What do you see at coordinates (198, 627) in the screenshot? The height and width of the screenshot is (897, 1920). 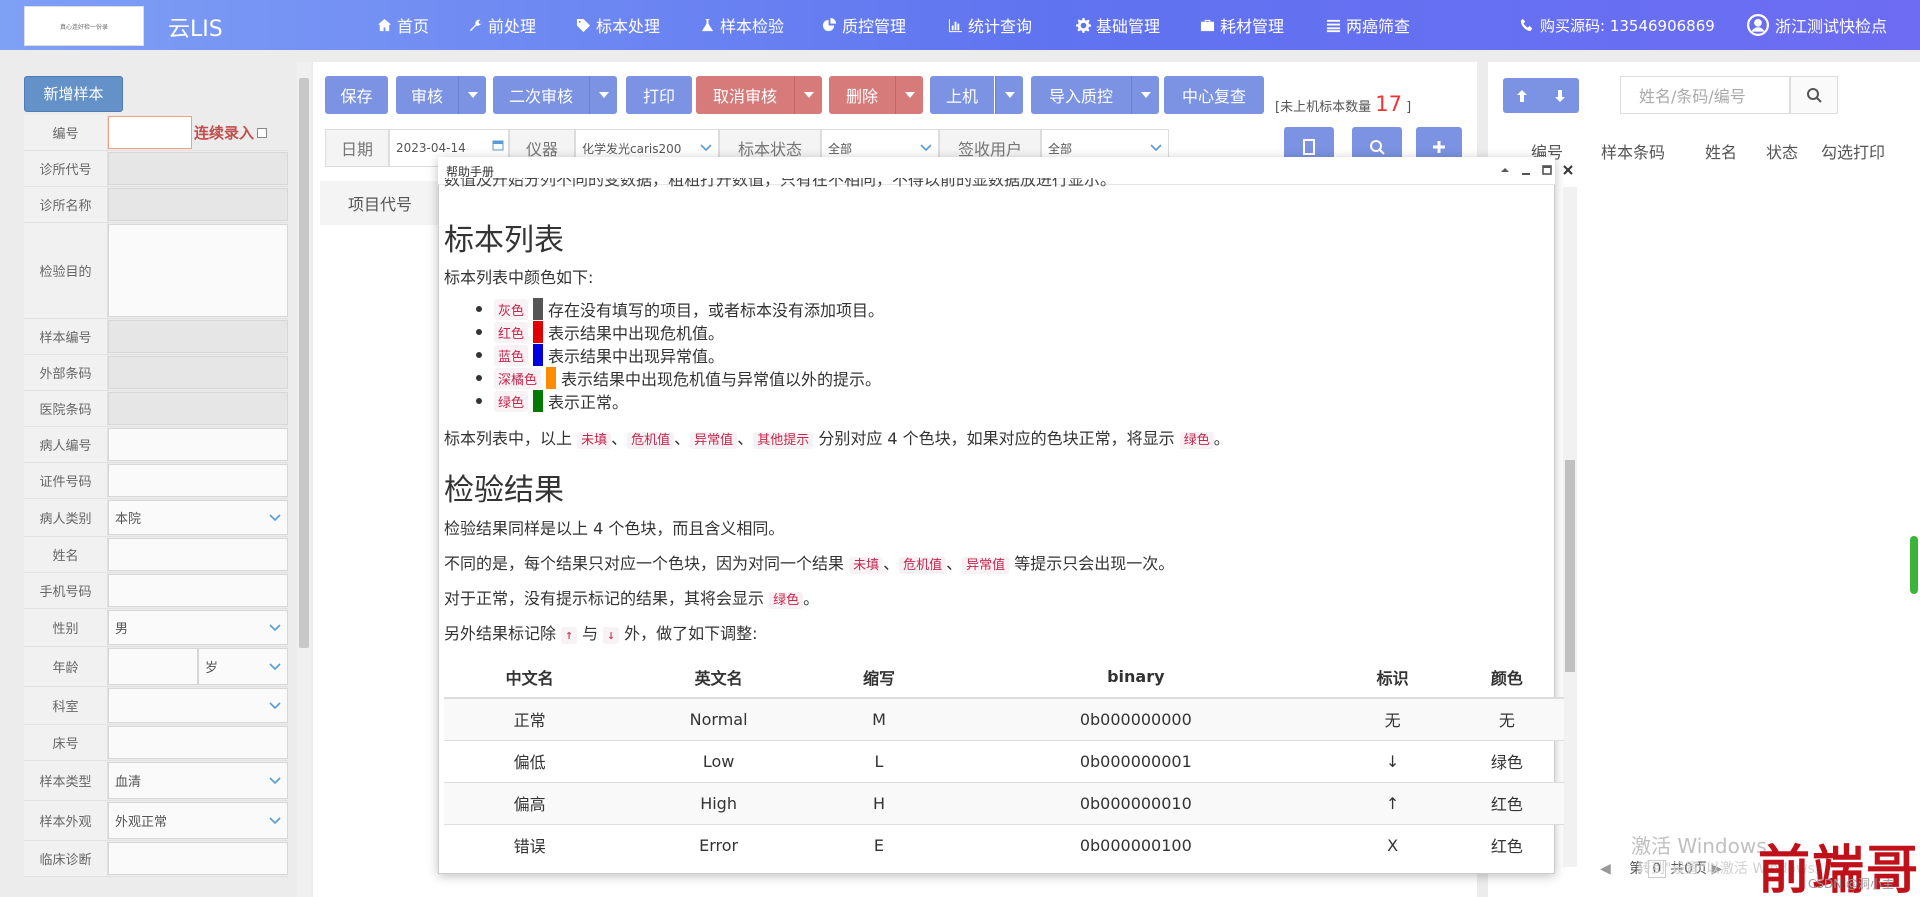 I see `gender-select: 男` at bounding box center [198, 627].